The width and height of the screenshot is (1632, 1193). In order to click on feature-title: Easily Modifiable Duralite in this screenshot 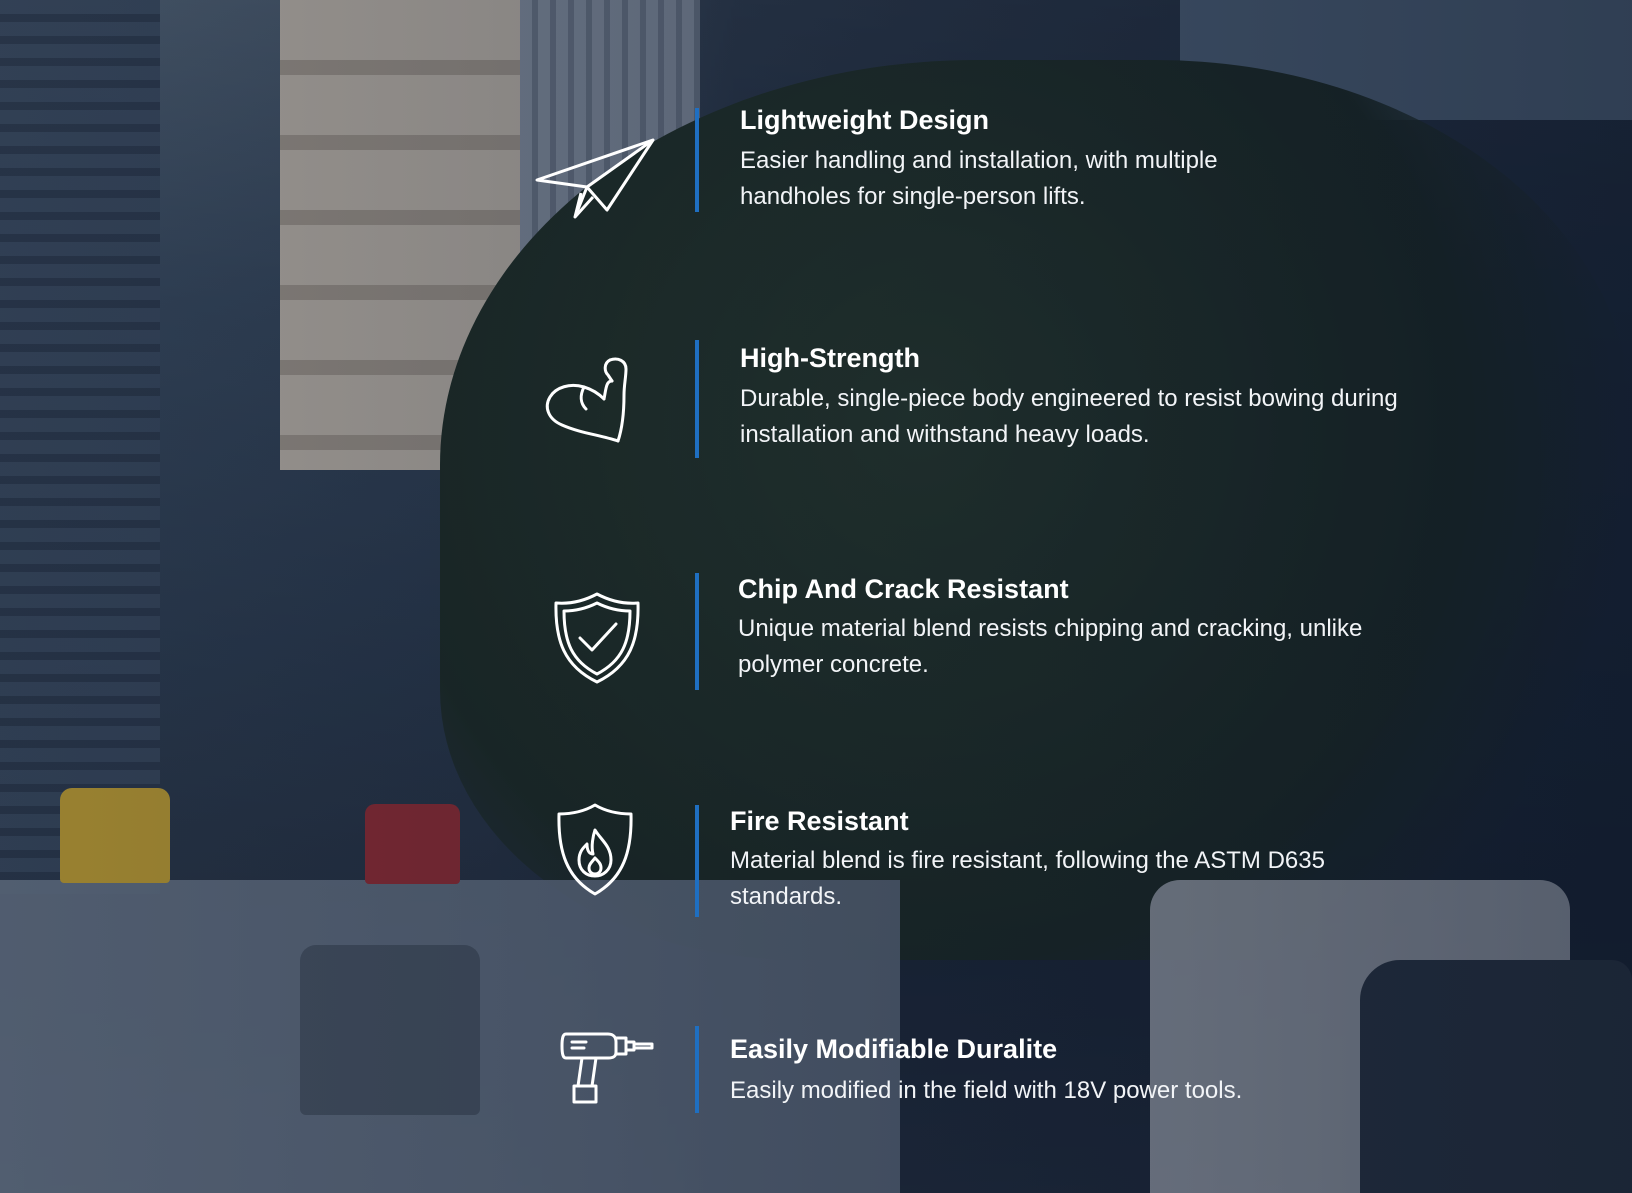, I will do `click(894, 1049)`.